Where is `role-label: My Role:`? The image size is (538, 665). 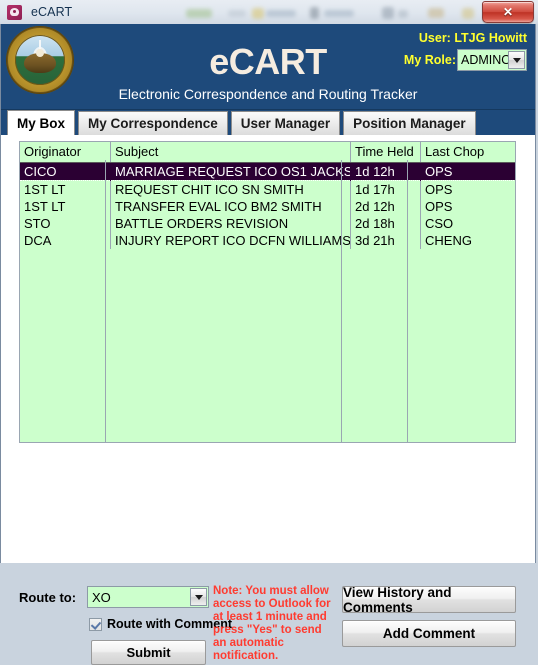
role-label: My Role: is located at coordinates (429, 60).